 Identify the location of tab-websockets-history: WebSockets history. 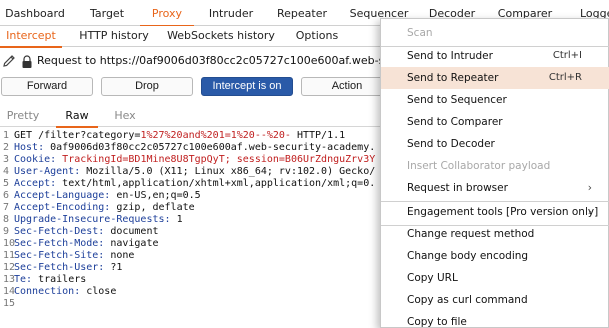
(221, 36).